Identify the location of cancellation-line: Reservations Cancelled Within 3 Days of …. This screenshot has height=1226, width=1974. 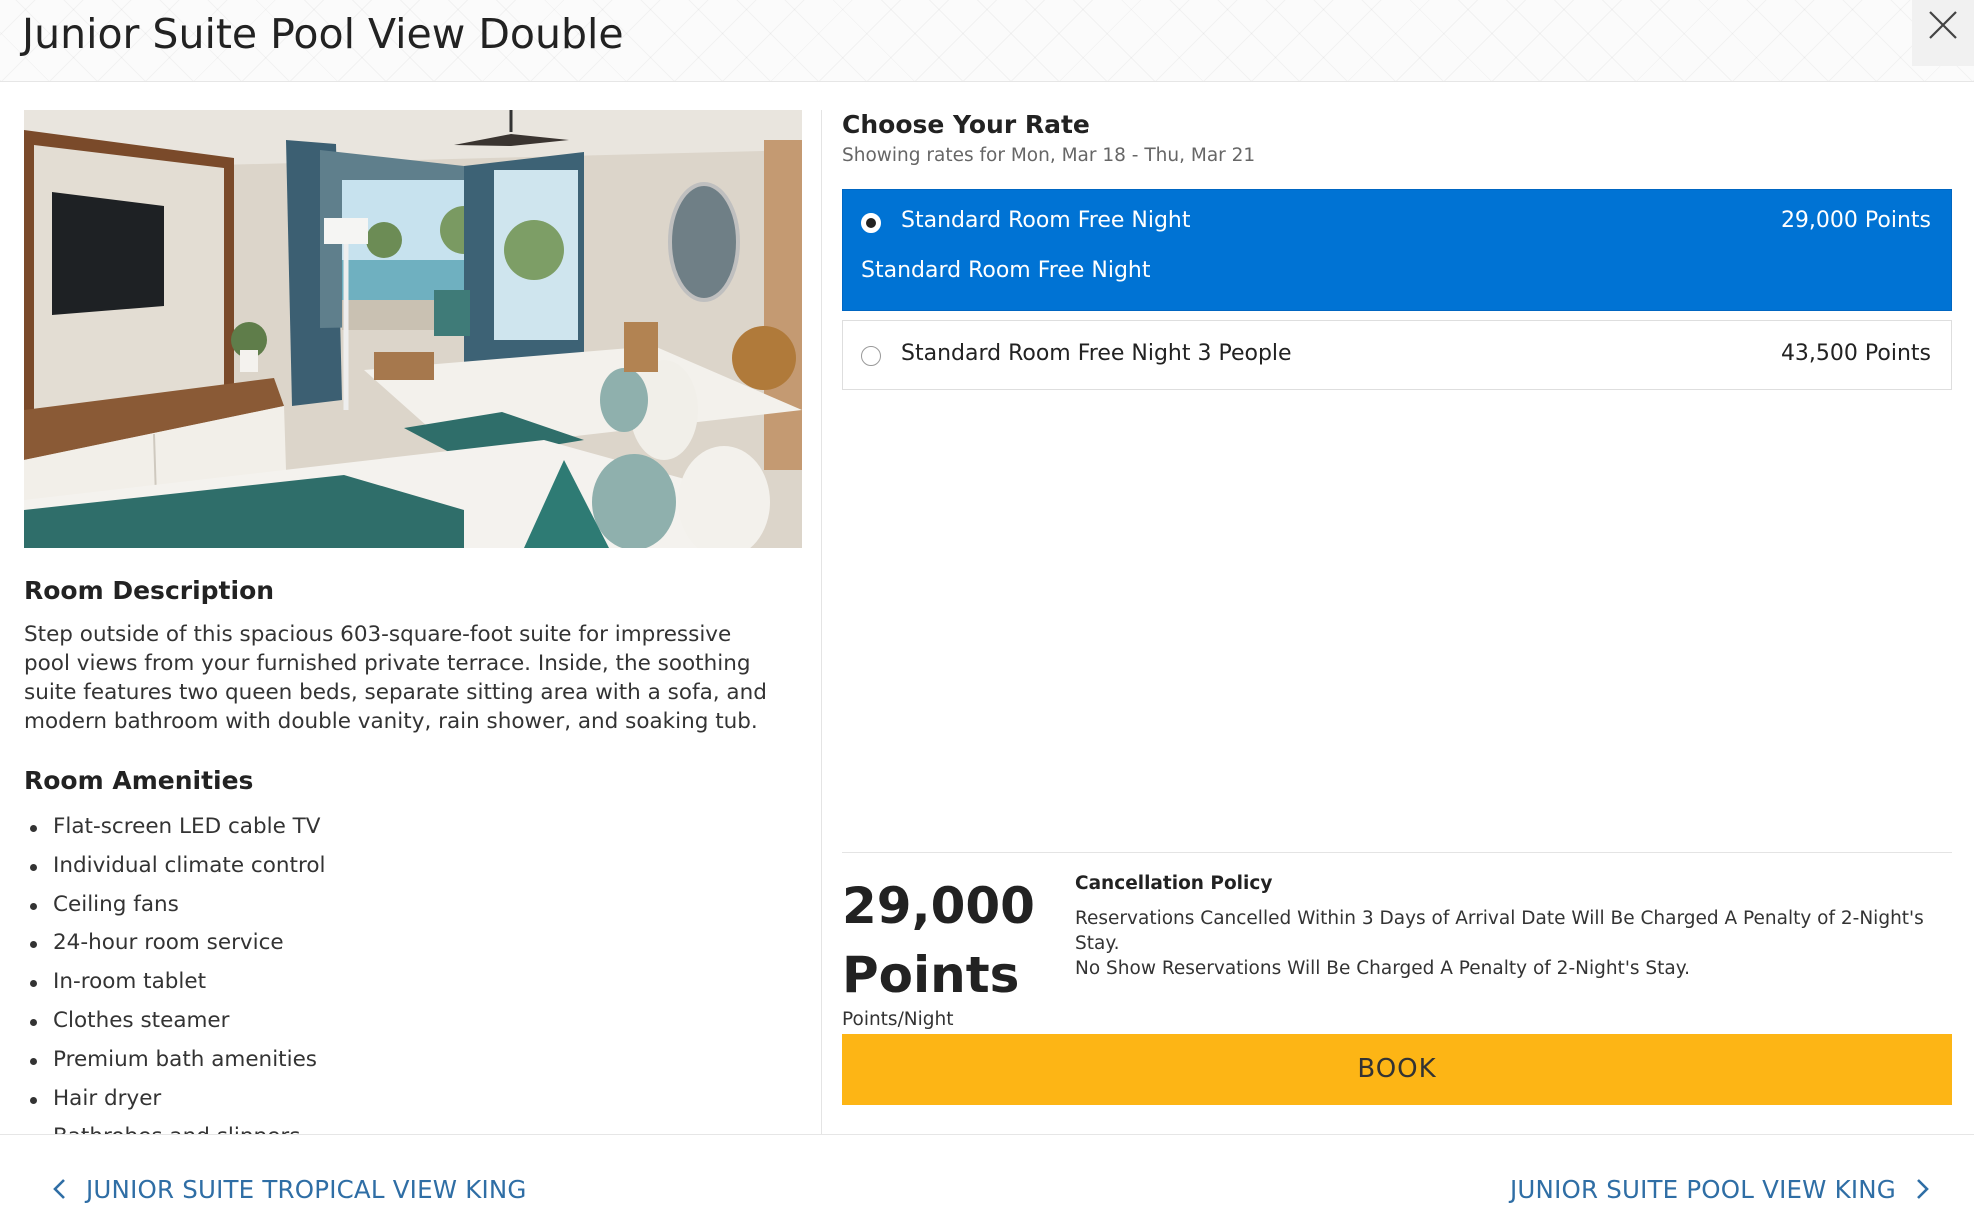
(1499, 931).